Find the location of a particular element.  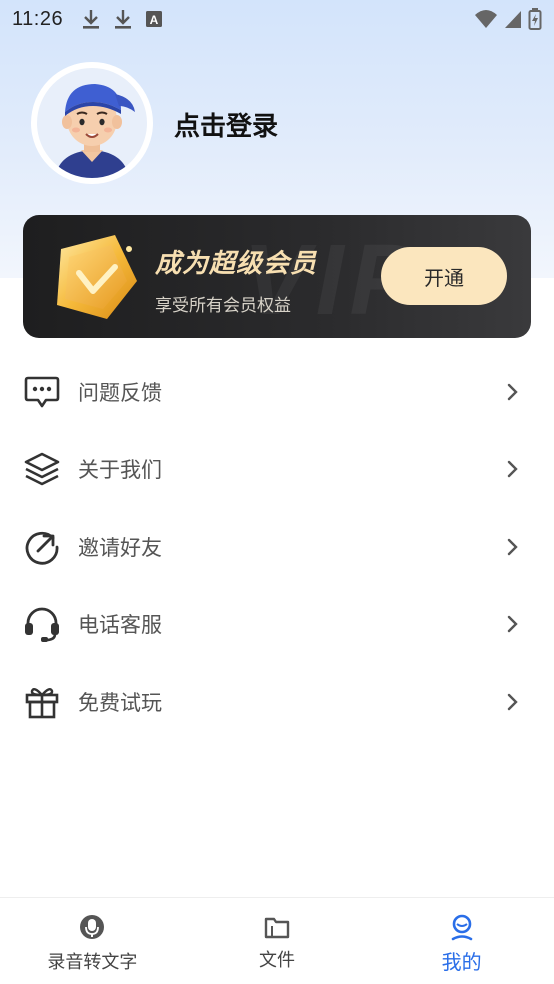

menu-item-invite: 邀请好友 is located at coordinates (277, 547).